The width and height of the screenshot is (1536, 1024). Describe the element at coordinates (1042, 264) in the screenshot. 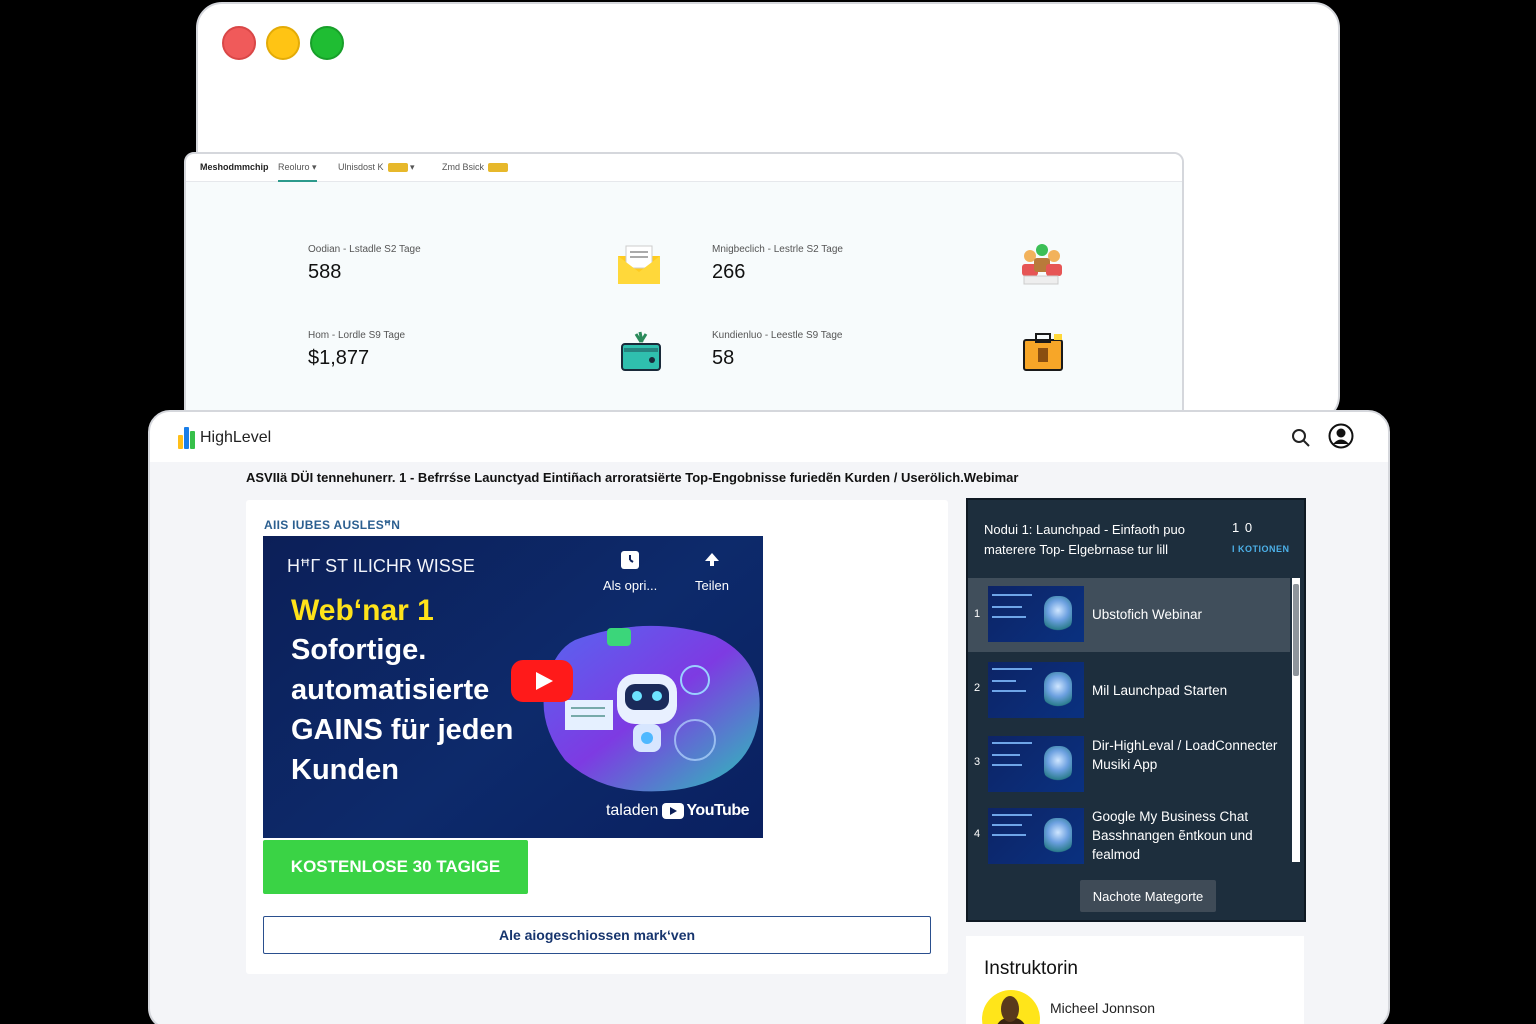

I see `people-group-icon` at that location.